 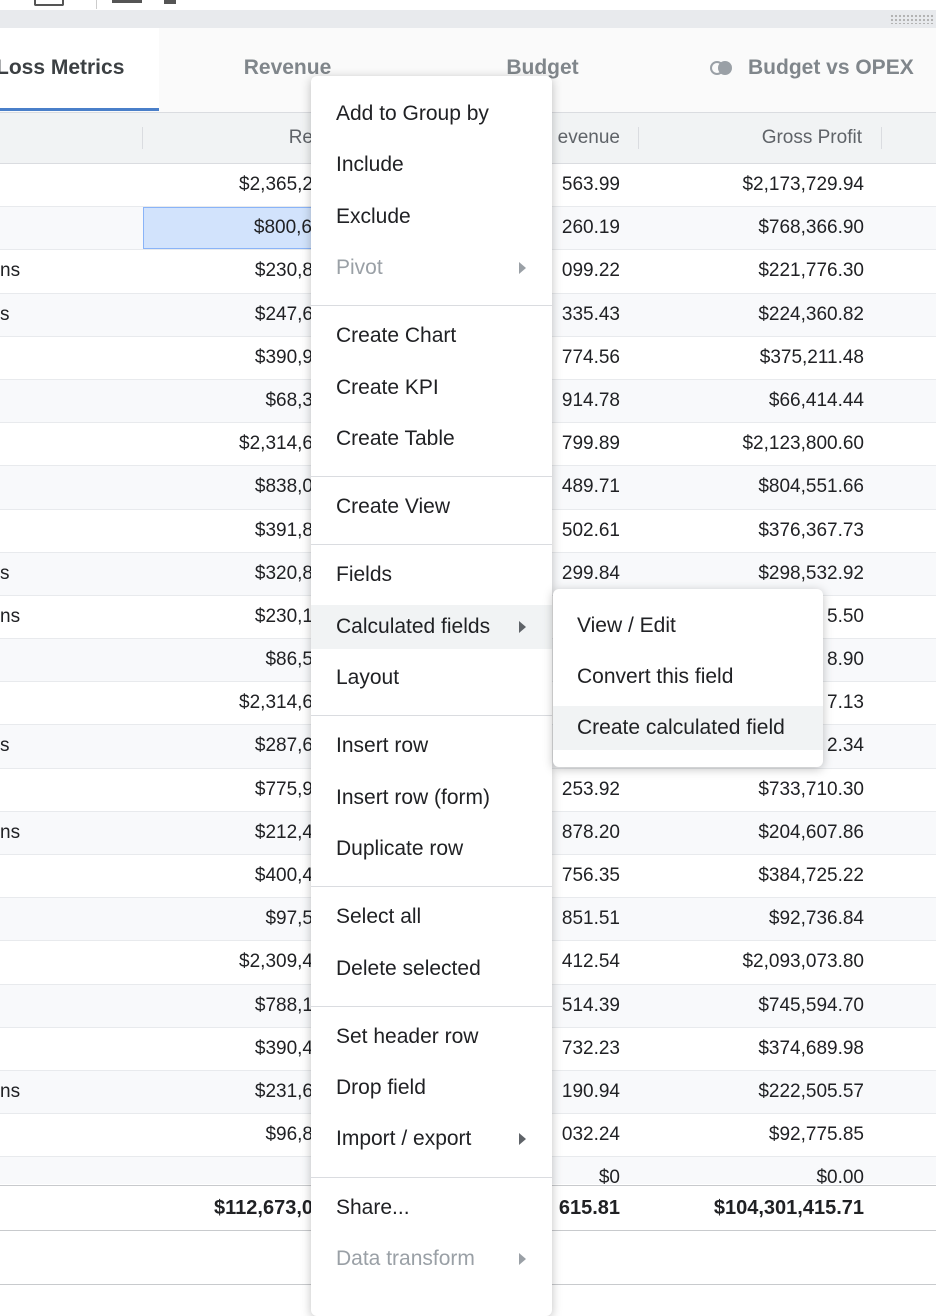 What do you see at coordinates (752, 487) in the screenshot?
I see `table-cell: $804,551.66` at bounding box center [752, 487].